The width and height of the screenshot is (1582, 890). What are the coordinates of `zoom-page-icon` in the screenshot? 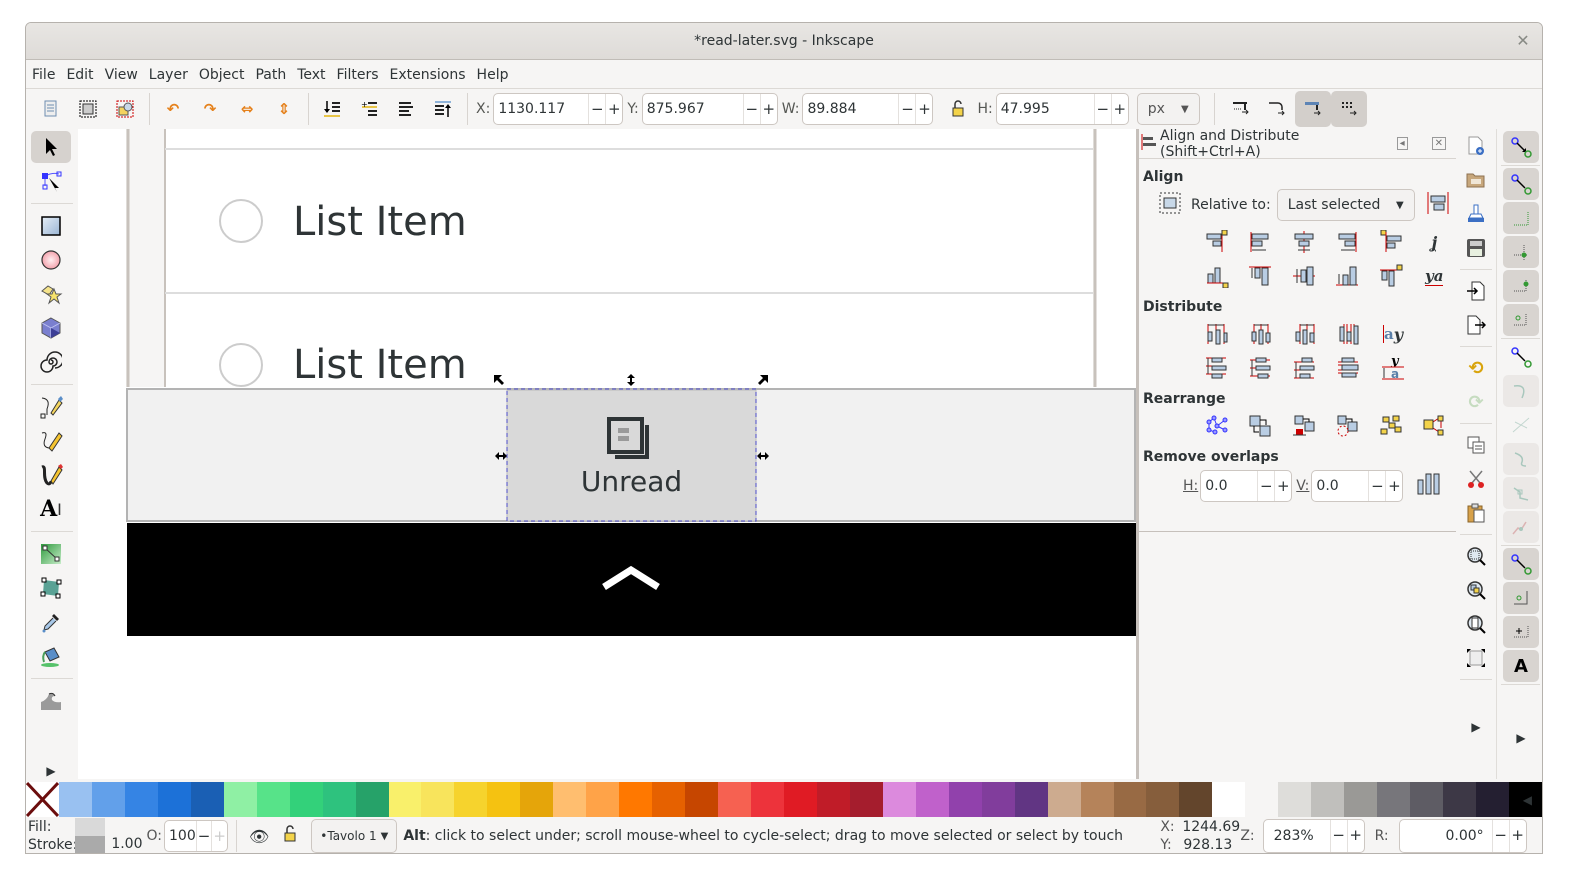 It's located at (1476, 624).